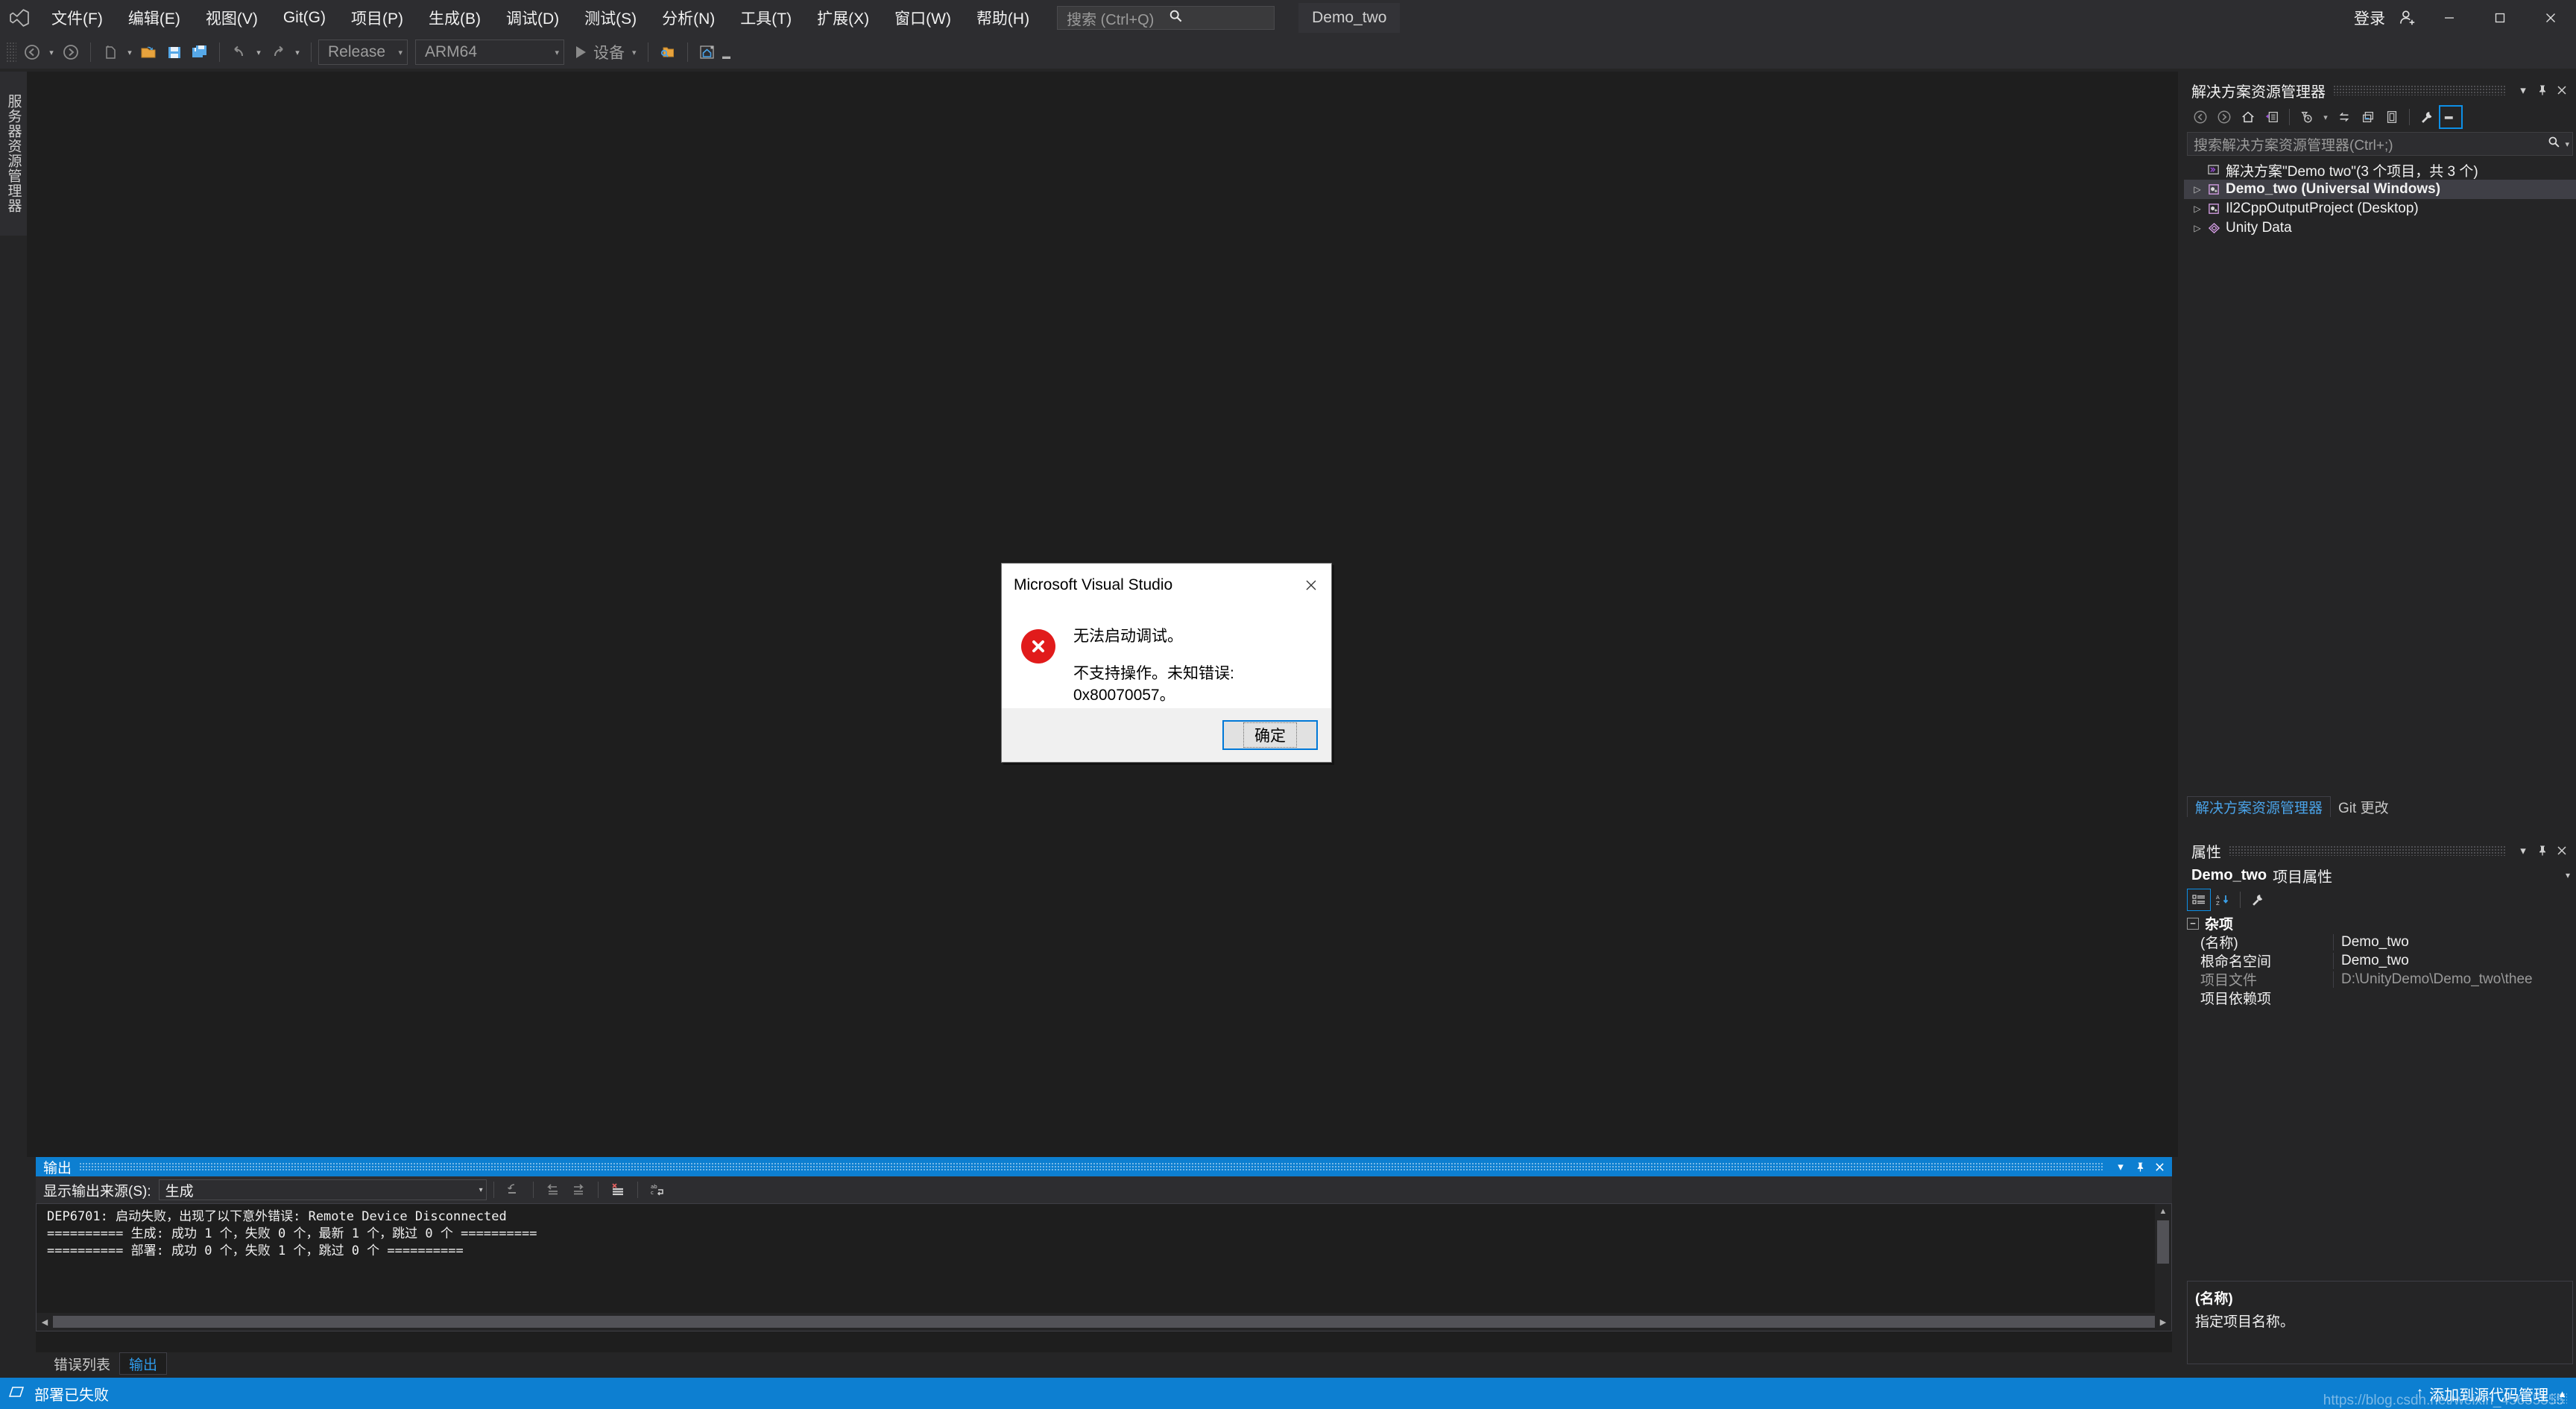 The image size is (2576, 1409). I want to click on open-file-icon, so click(149, 53).